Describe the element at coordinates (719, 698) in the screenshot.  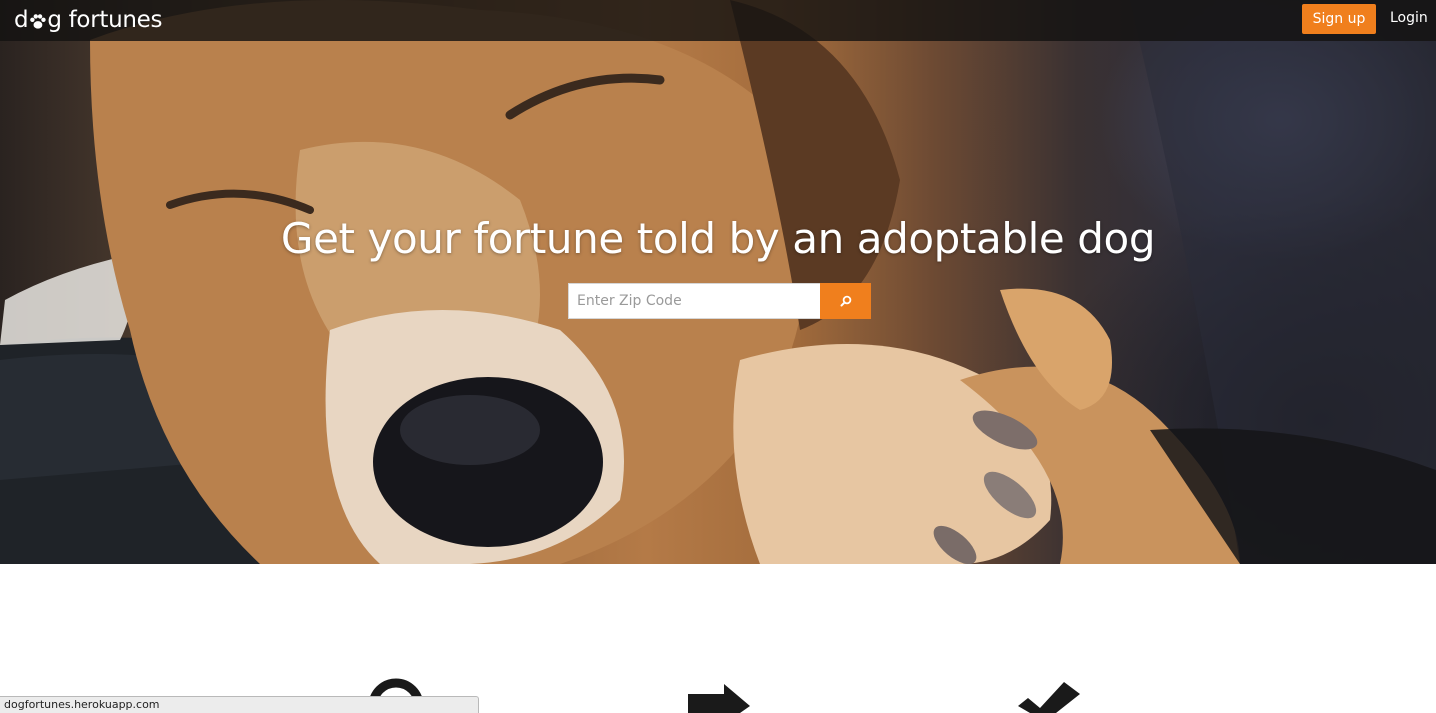
I see `arrow-right-icon` at that location.